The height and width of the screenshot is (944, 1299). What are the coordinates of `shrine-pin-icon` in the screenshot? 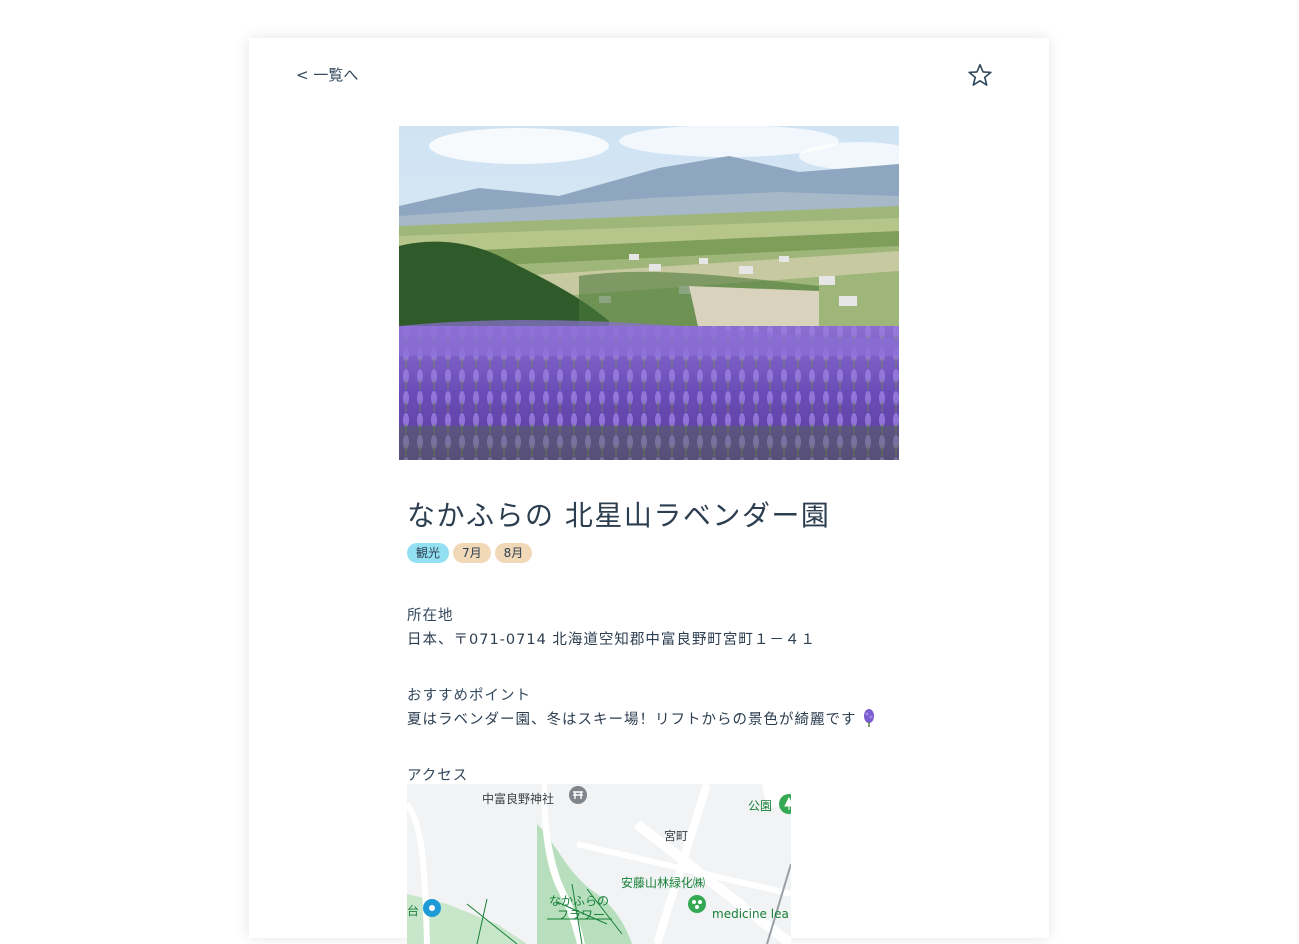 It's located at (578, 795).